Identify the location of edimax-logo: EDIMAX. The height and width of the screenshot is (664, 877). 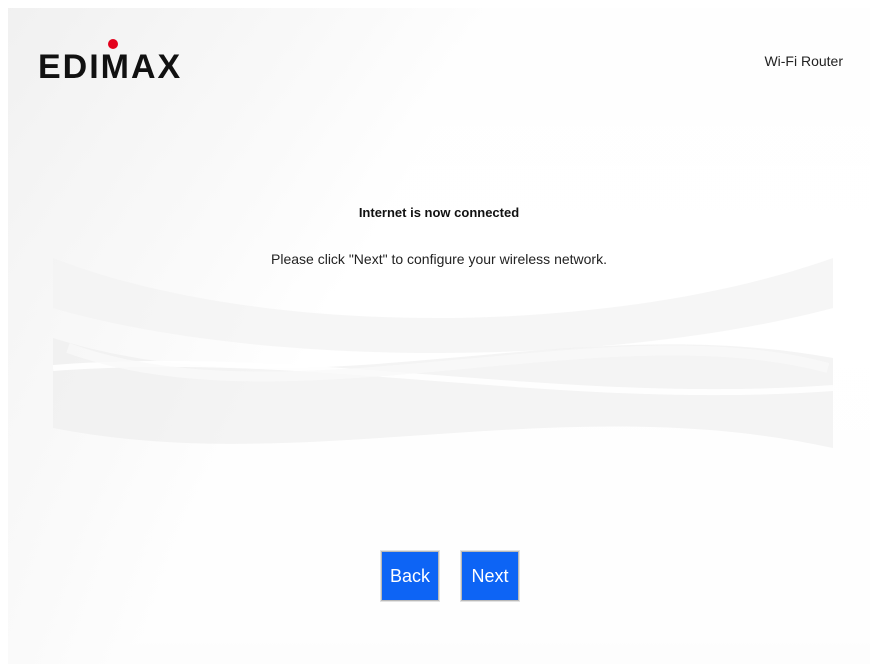
(125, 62).